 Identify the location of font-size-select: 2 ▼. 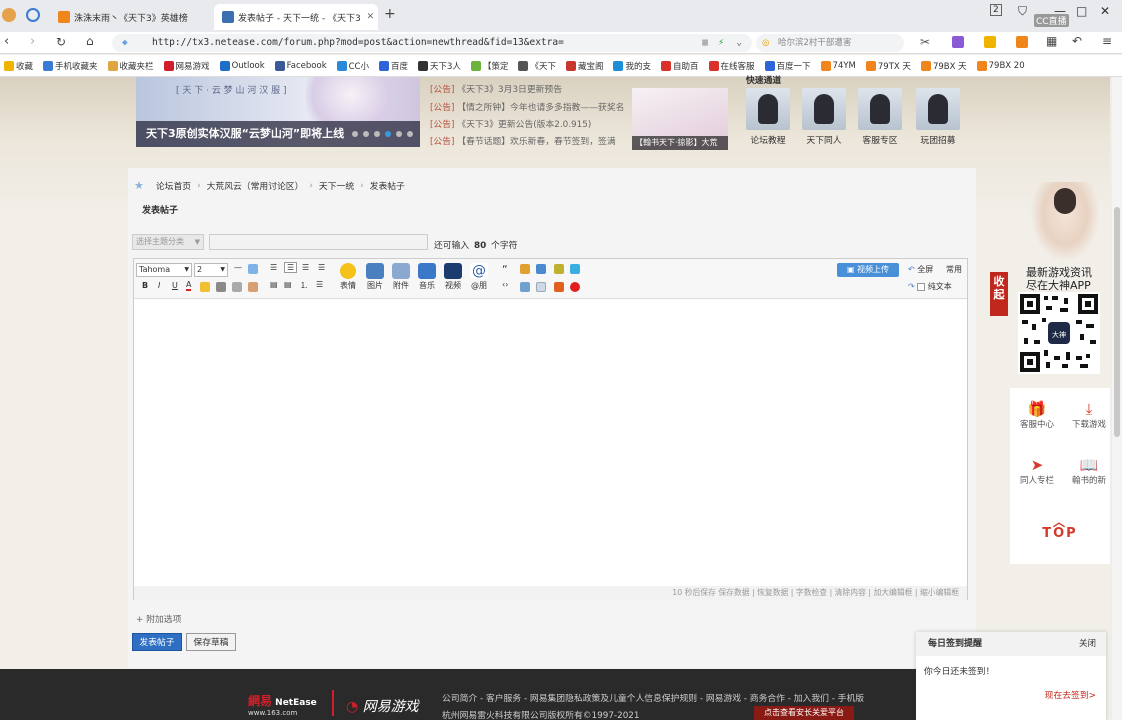
(211, 270).